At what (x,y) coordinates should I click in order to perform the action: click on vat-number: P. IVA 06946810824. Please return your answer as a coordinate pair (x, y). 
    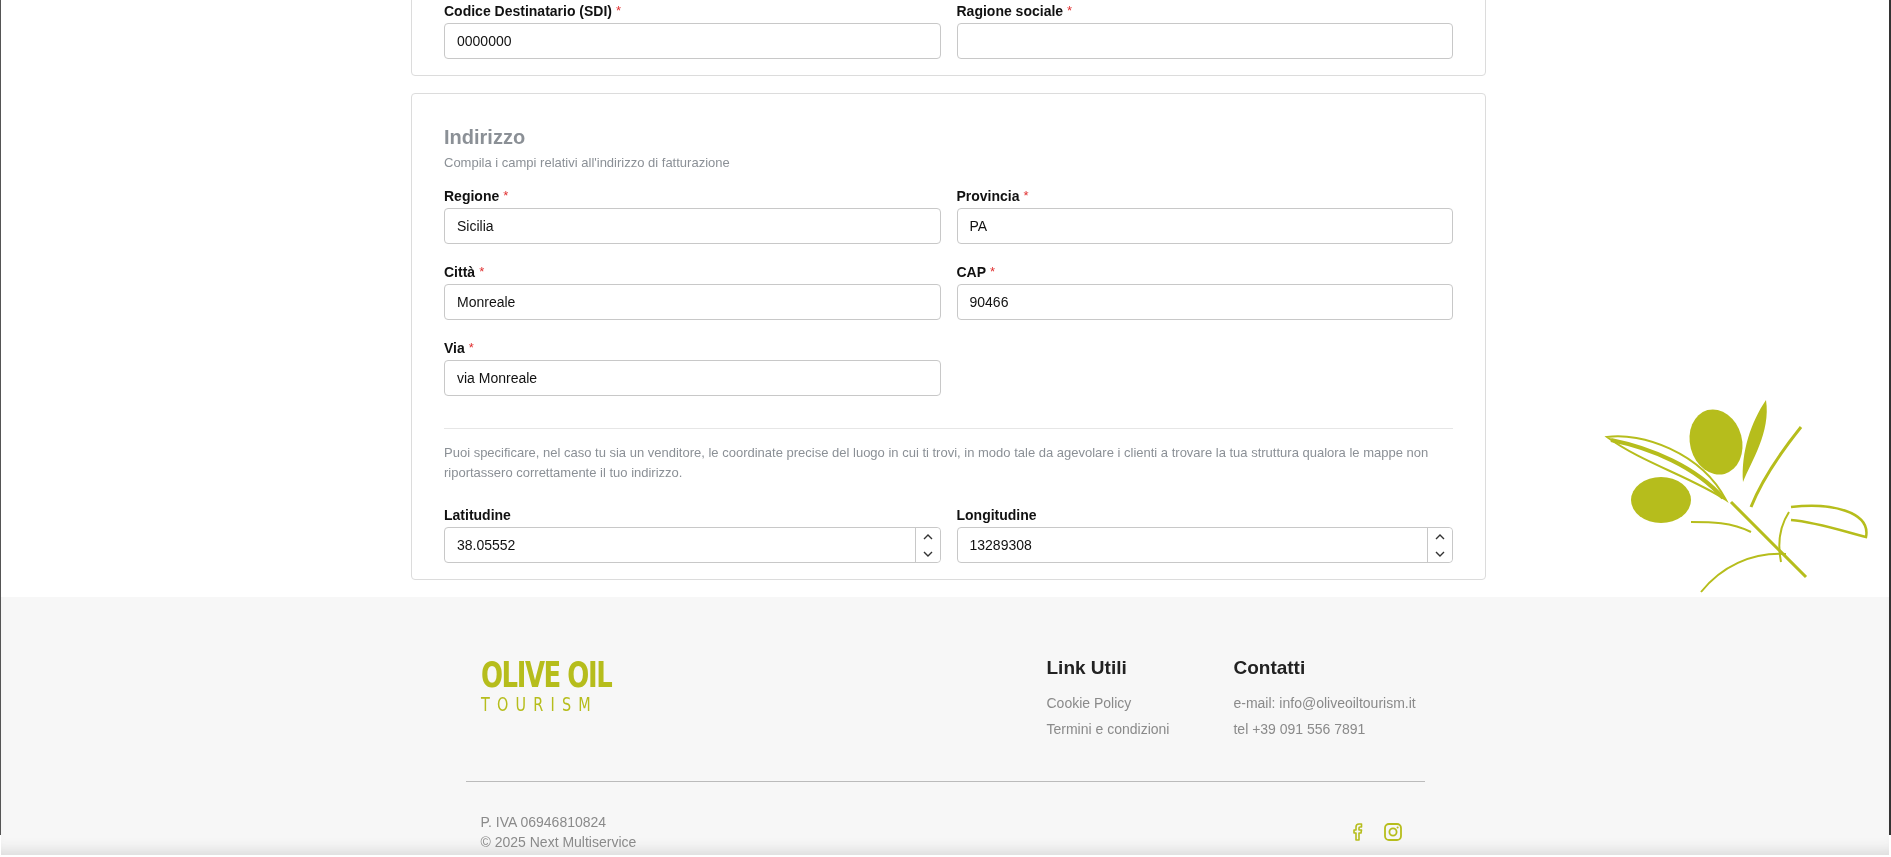
    Looking at the image, I should click on (544, 822).